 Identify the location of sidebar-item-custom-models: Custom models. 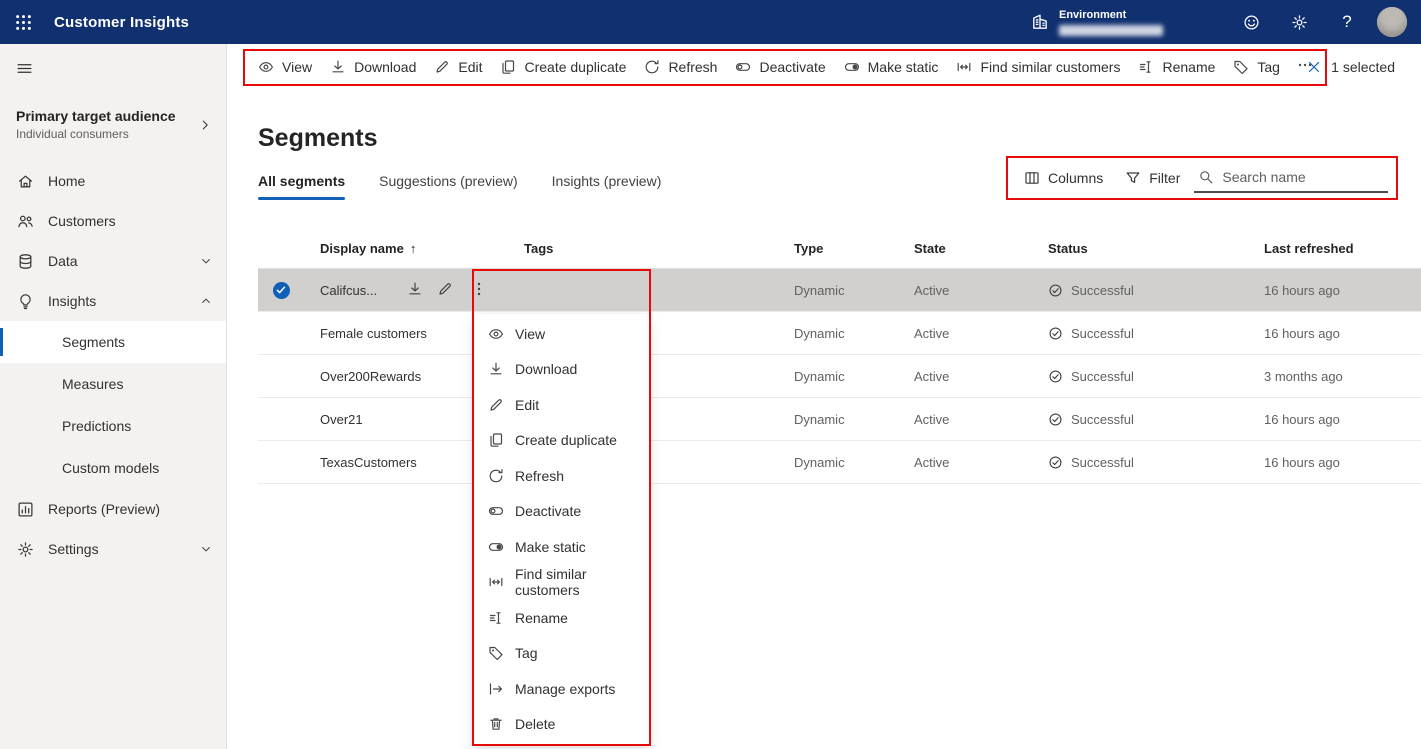
(113, 468).